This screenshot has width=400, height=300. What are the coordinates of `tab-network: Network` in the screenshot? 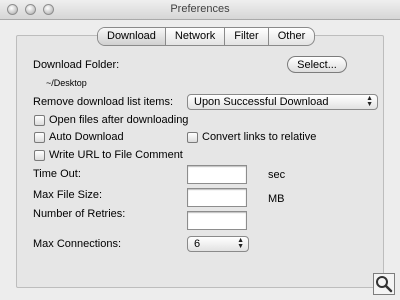 It's located at (196, 36).